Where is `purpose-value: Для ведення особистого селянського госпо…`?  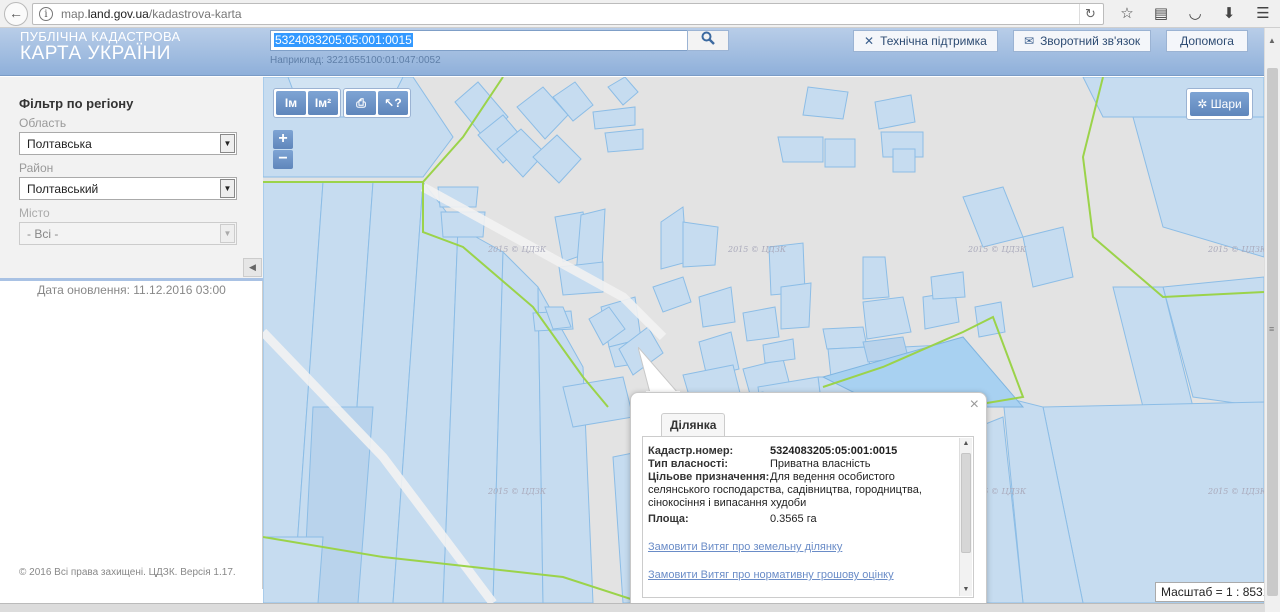
purpose-value: Для ведення особистого селянського госпо… is located at coordinates (785, 490).